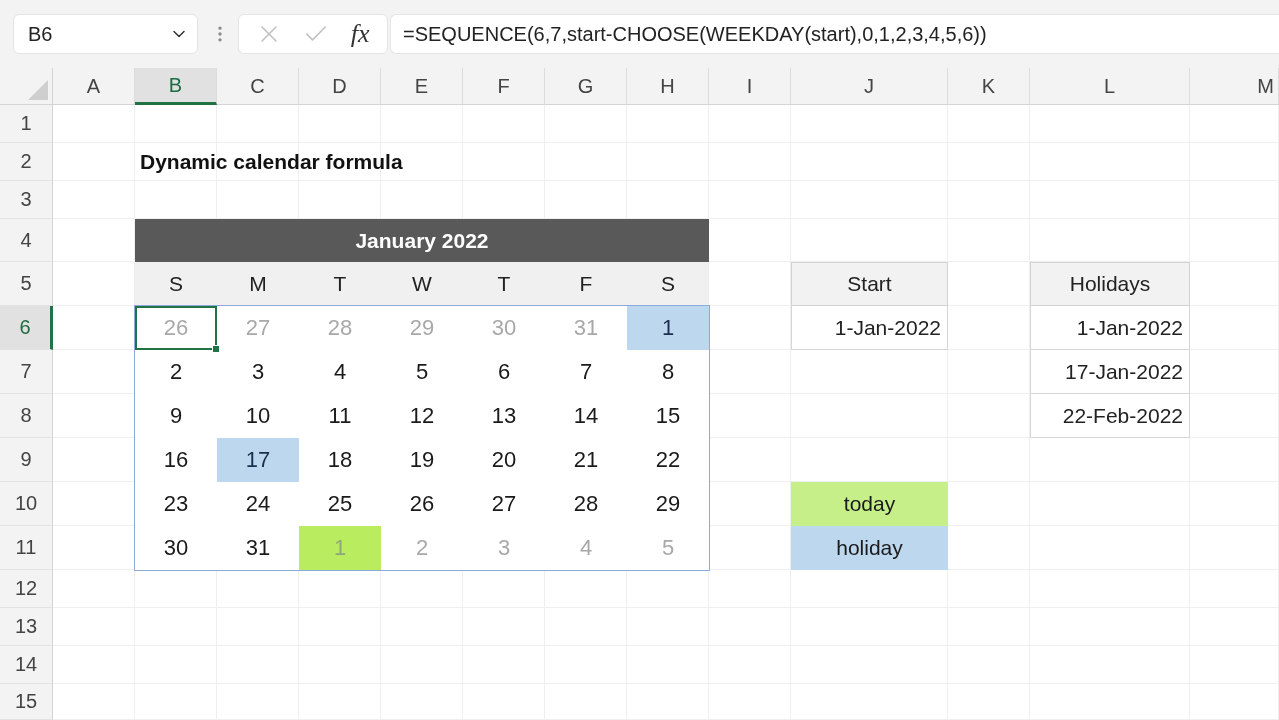 The image size is (1279, 720). Describe the element at coordinates (586, 284) in the screenshot. I see `weekday-header: F` at that location.